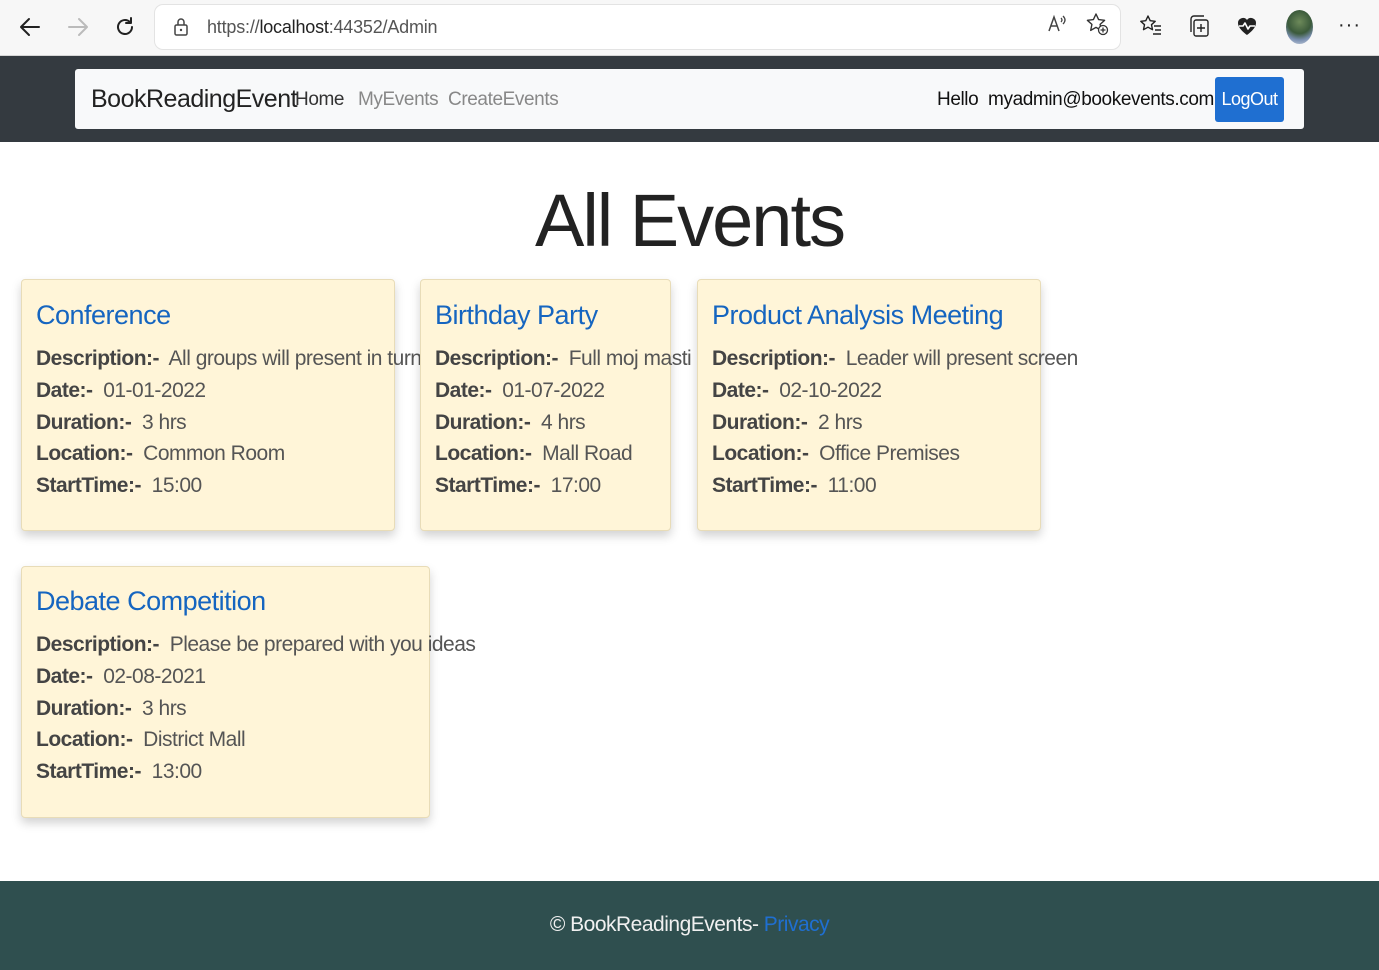  I want to click on location-value: Mall Road, so click(587, 454).